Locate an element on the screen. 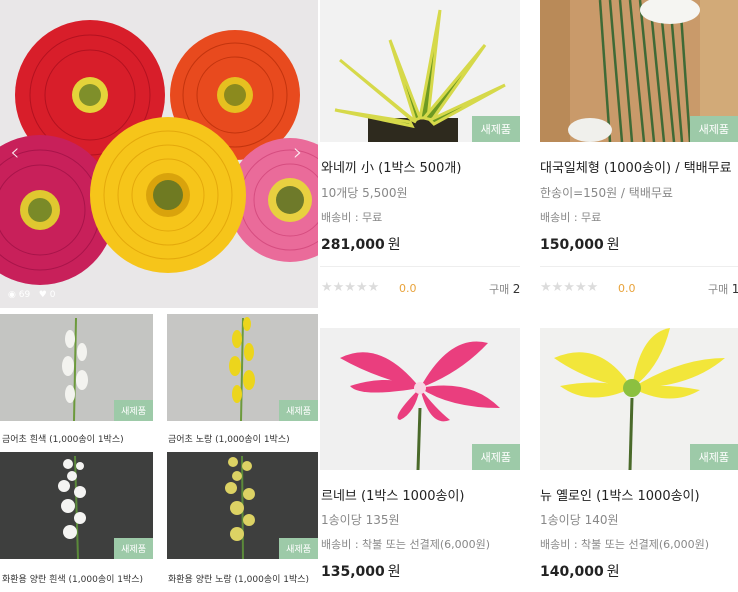 This screenshot has height=592, width=738. rating-stars-2: ★★★★★ is located at coordinates (569, 287).